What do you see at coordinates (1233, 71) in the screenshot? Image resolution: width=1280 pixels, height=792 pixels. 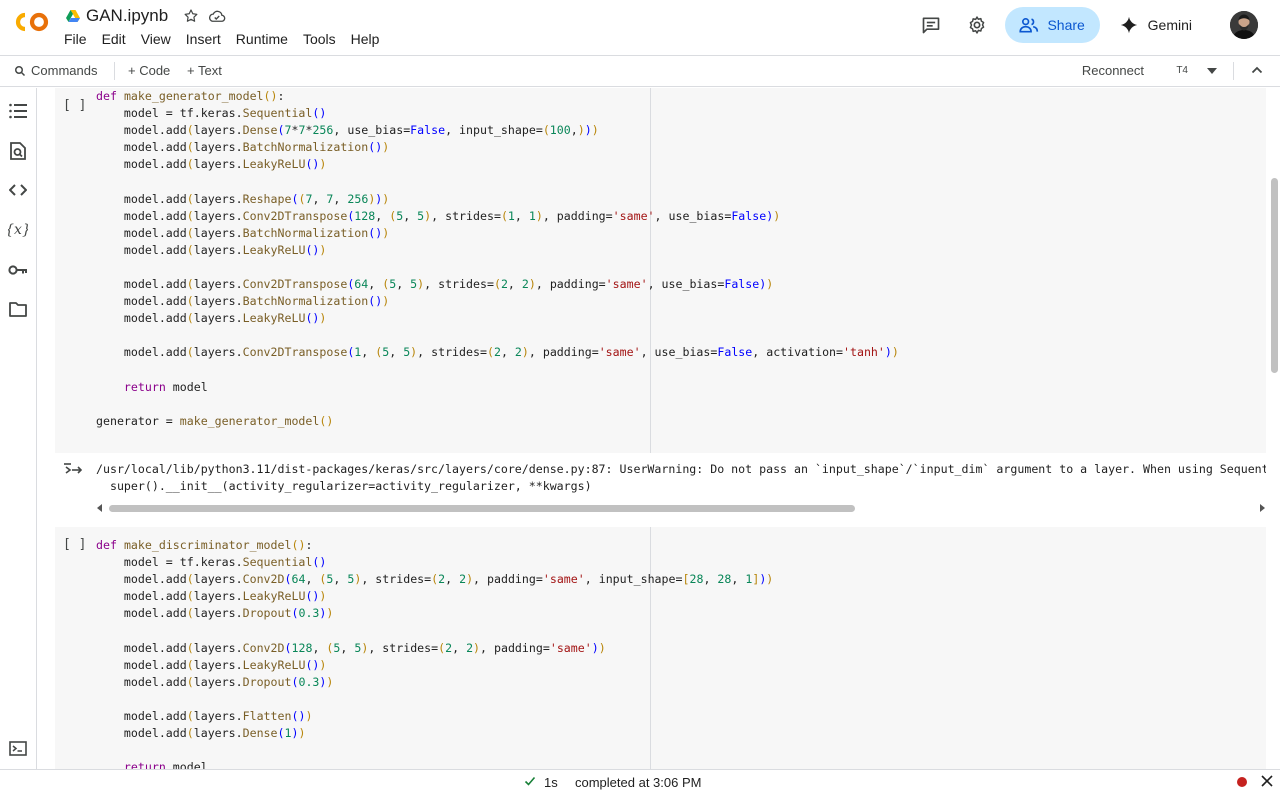 I see `toolbar-divider-right` at bounding box center [1233, 71].